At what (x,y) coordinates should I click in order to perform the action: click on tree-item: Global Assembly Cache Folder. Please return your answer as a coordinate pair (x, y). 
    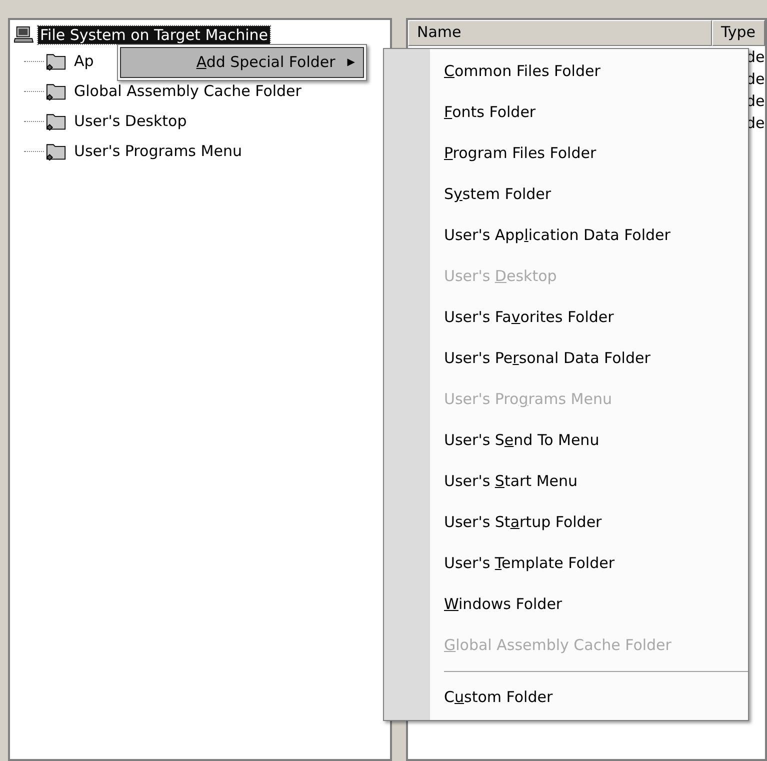
    Looking at the image, I should click on (188, 91).